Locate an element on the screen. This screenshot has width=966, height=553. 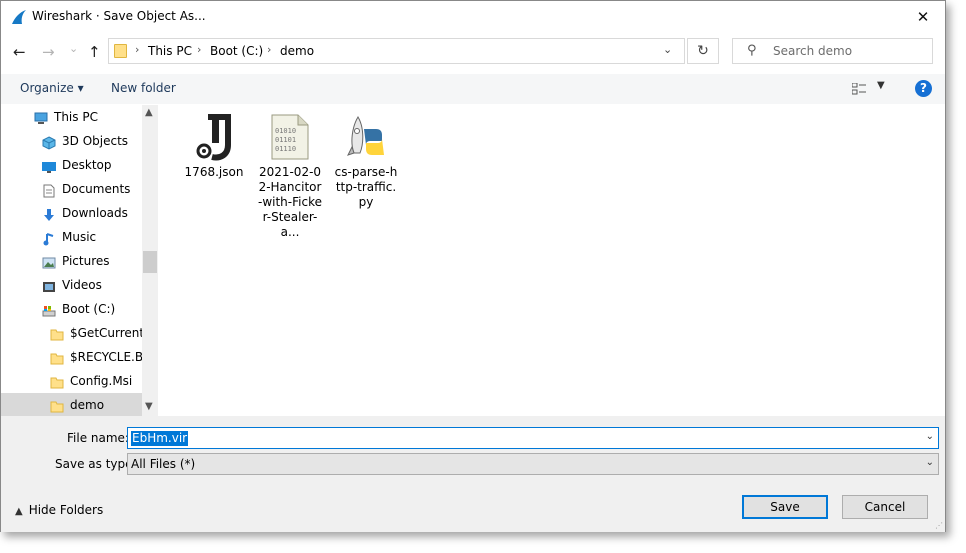
new-folder-button: New folder is located at coordinates (143, 88).